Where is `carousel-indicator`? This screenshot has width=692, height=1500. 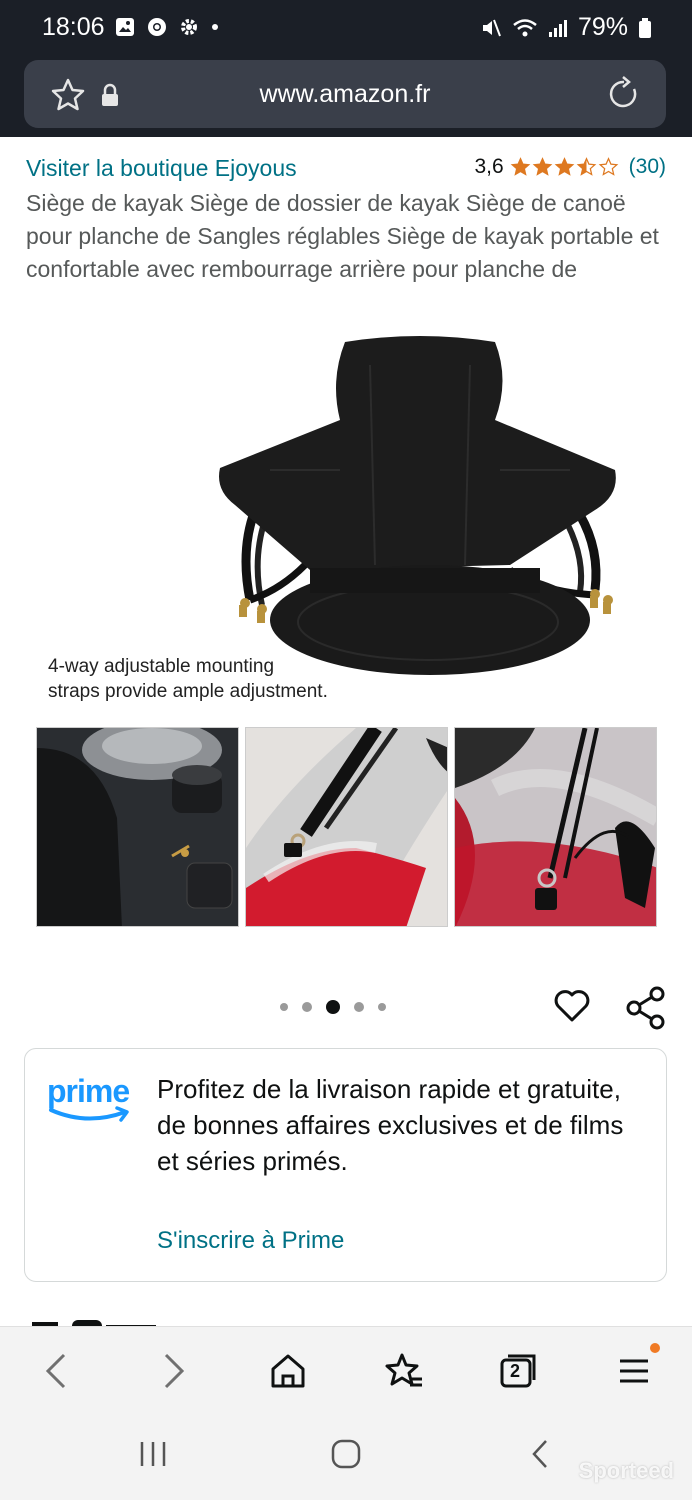 carousel-indicator is located at coordinates (333, 1007).